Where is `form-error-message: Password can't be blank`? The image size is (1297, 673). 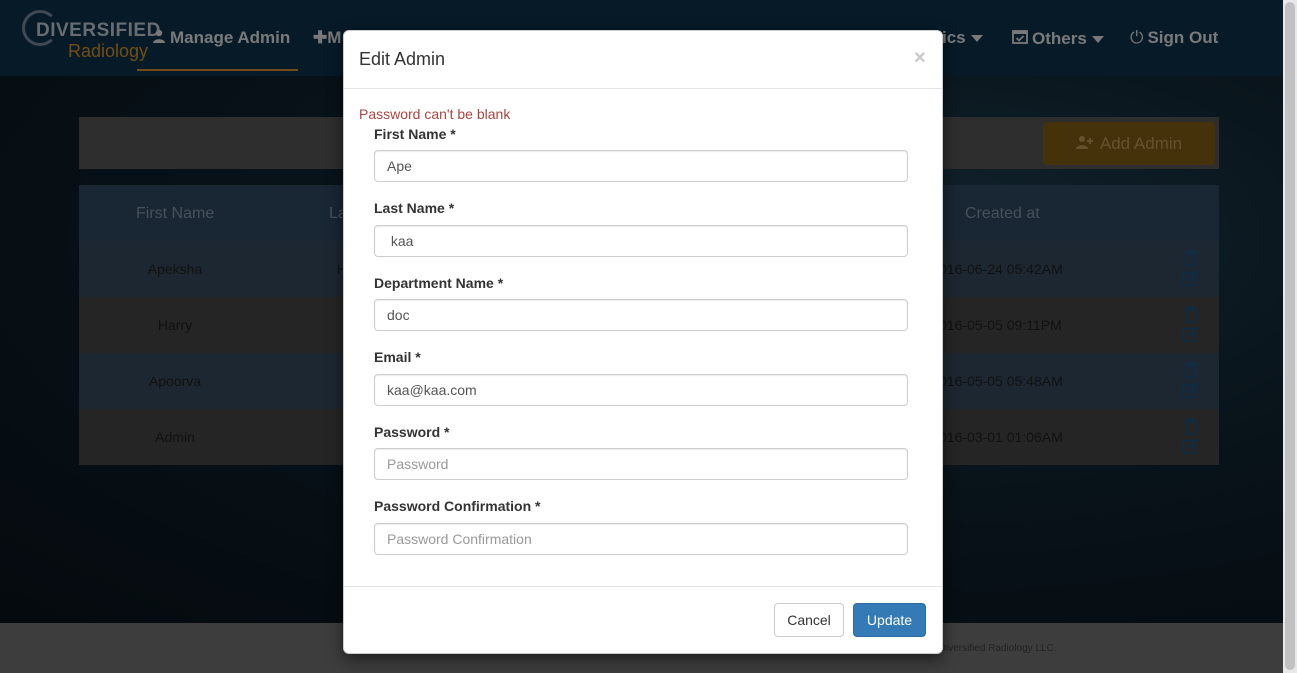 form-error-message: Password can't be blank is located at coordinates (435, 114).